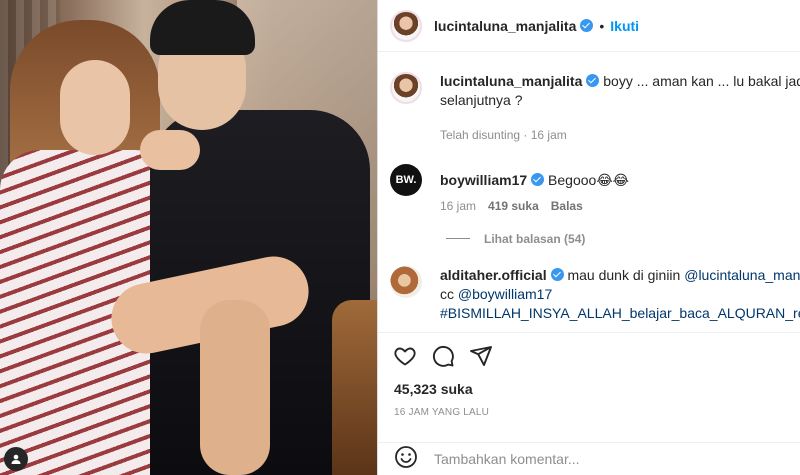  What do you see at coordinates (442, 412) in the screenshot?
I see `post-timestamp: 16 JAM YANG LALU` at bounding box center [442, 412].